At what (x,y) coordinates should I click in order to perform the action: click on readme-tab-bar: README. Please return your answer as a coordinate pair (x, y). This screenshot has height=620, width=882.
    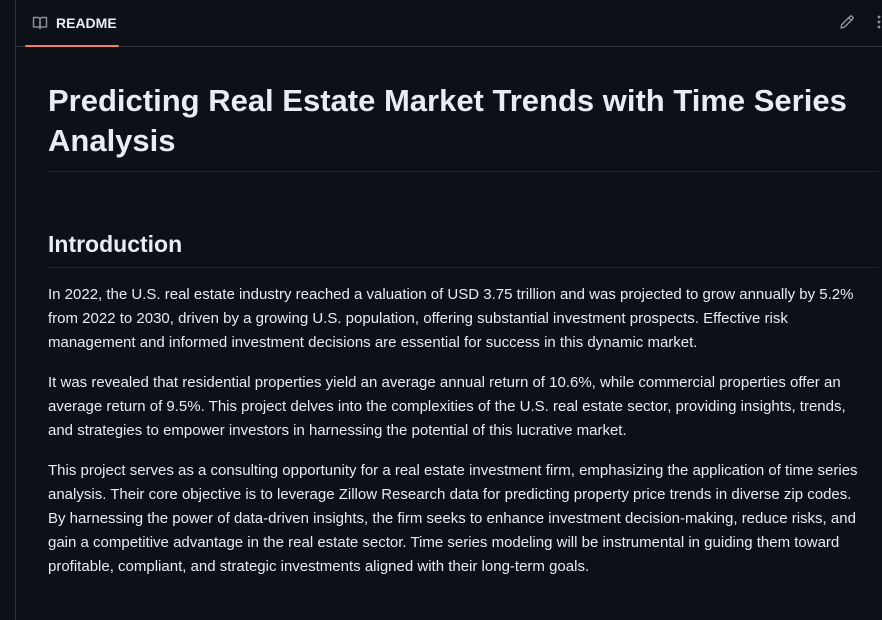
    Looking at the image, I should click on (449, 23).